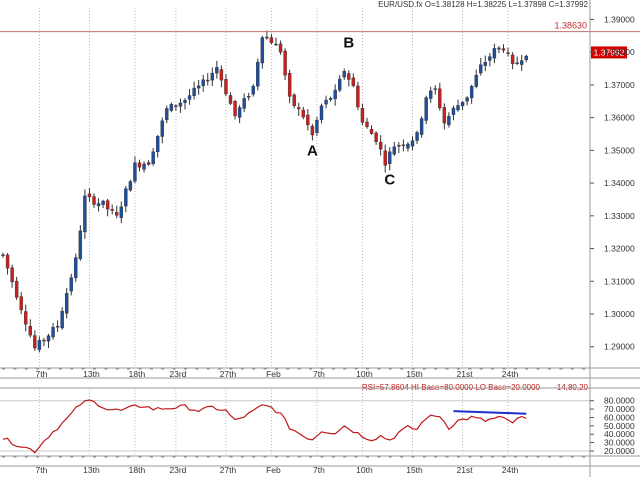  I want to click on date-tick-label: 10th, so click(364, 374).